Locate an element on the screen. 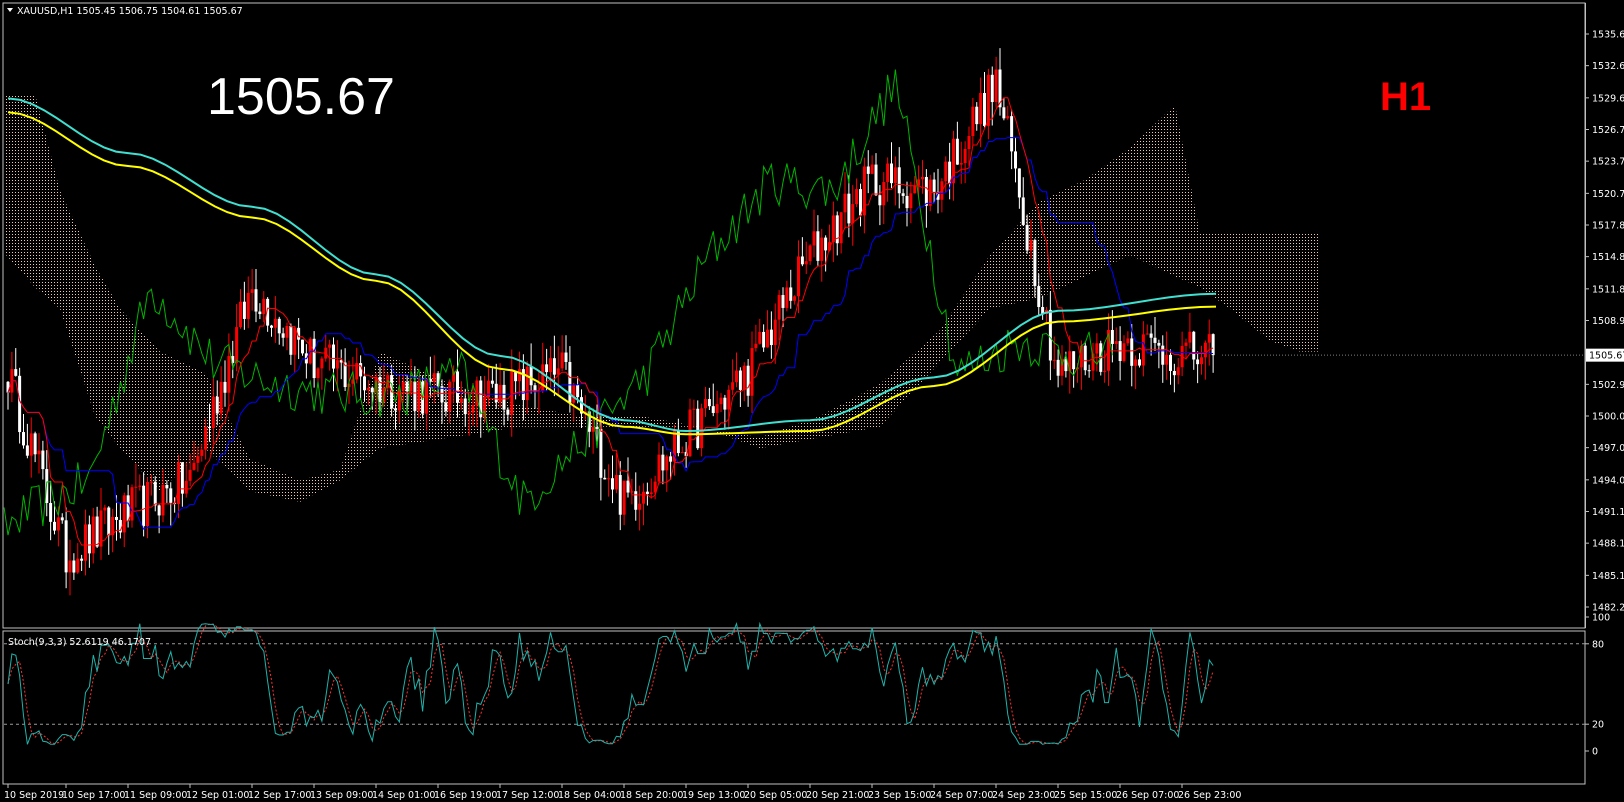 The height and width of the screenshot is (802, 1624). price-tick-label: 1497.05 is located at coordinates (1608, 448).